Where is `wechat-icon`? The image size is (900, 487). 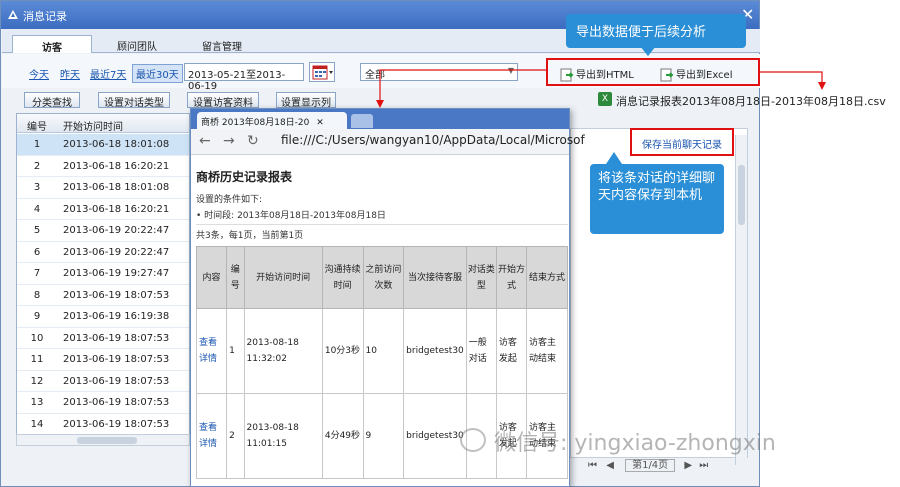
wechat-icon is located at coordinates (473, 440).